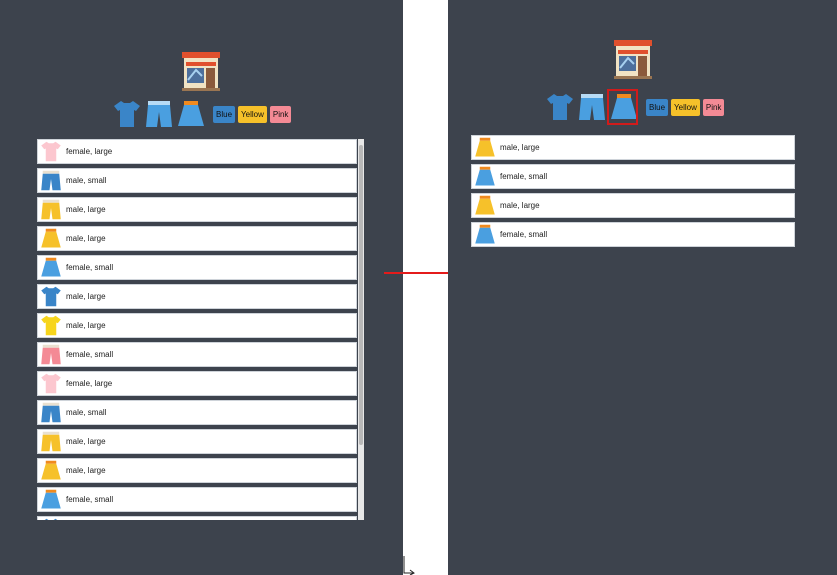  Describe the element at coordinates (361, 295) in the screenshot. I see `scrollbar-thumb` at that location.